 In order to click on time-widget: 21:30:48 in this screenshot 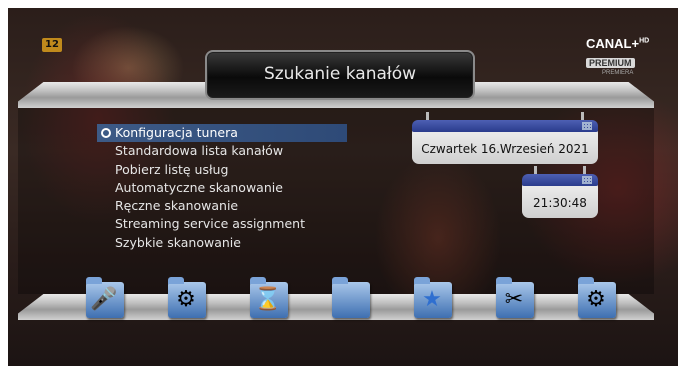, I will do `click(560, 192)`.